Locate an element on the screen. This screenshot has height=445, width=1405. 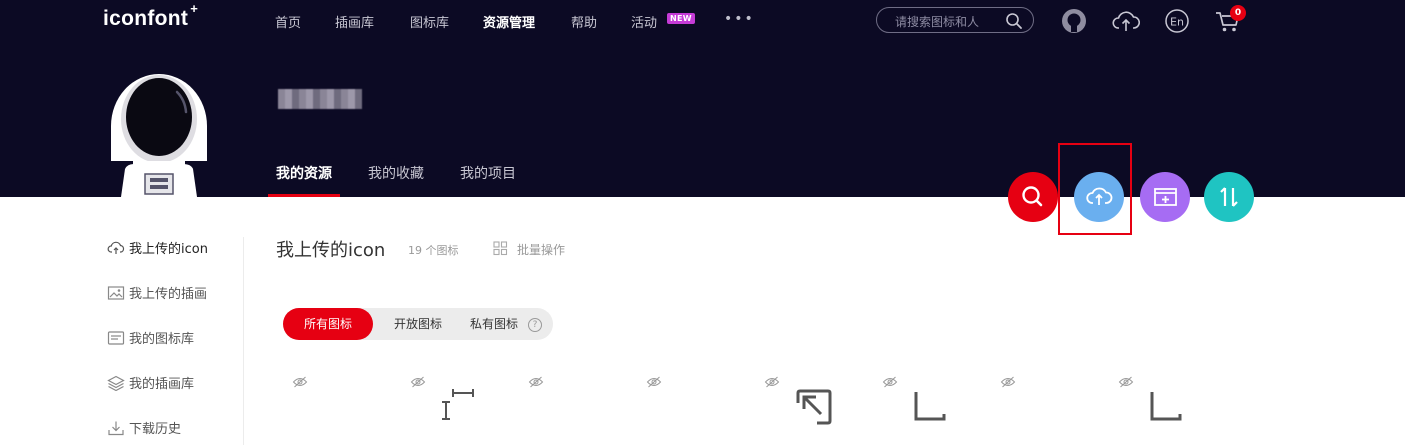
avatar is located at coordinates (159, 131).